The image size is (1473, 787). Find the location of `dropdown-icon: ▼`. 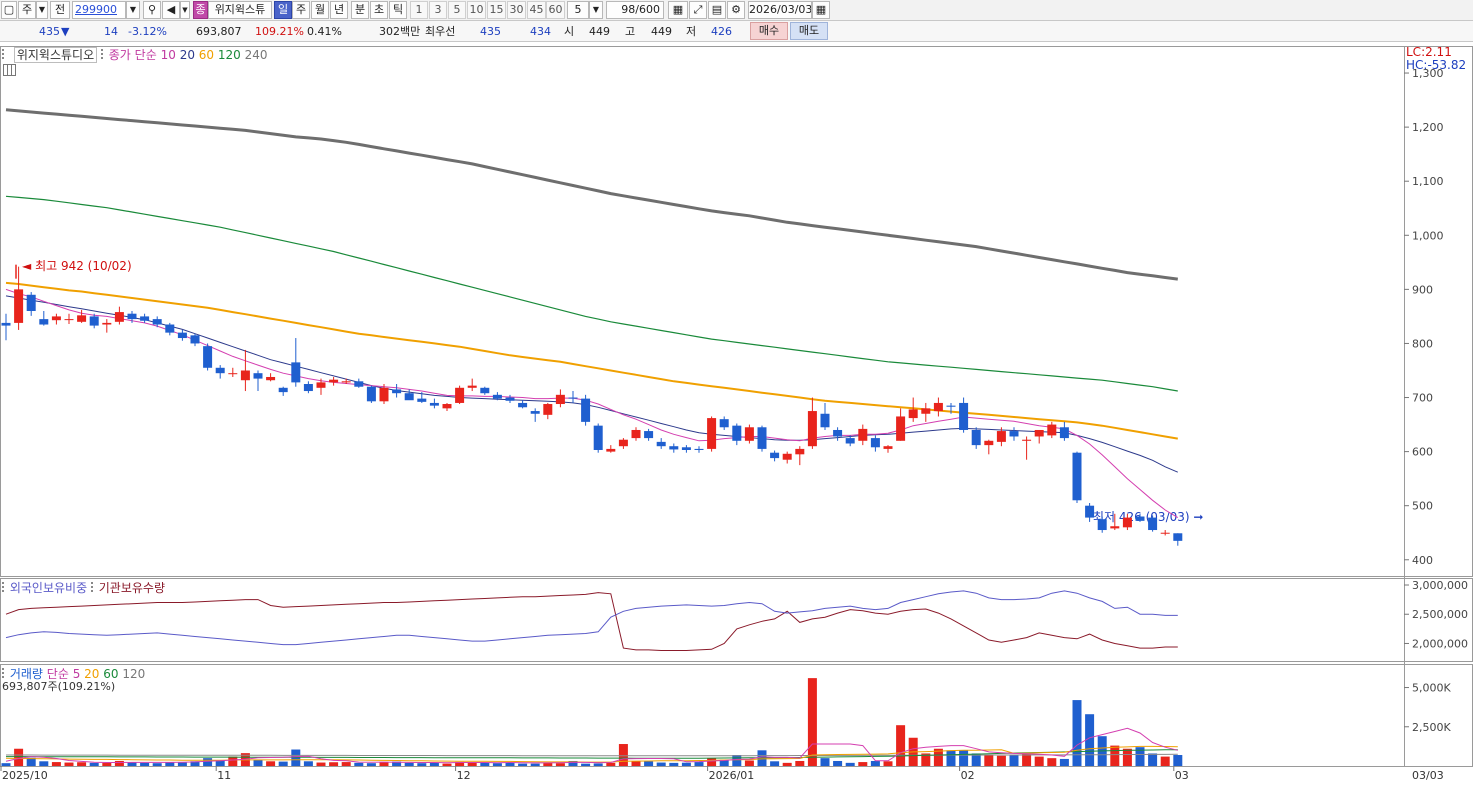

dropdown-icon: ▼ is located at coordinates (42, 10).